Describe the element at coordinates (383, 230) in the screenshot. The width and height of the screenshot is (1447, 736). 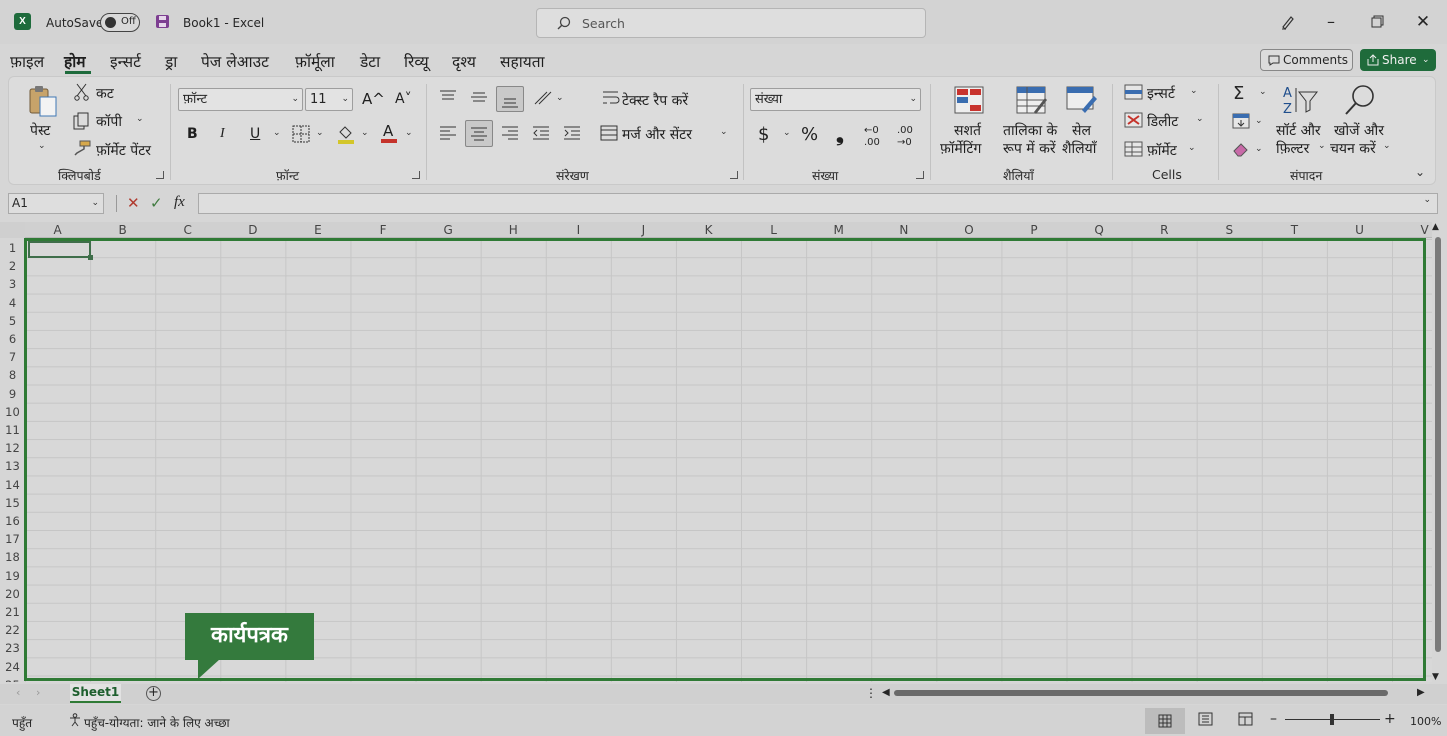
I see `column-header: F` at that location.